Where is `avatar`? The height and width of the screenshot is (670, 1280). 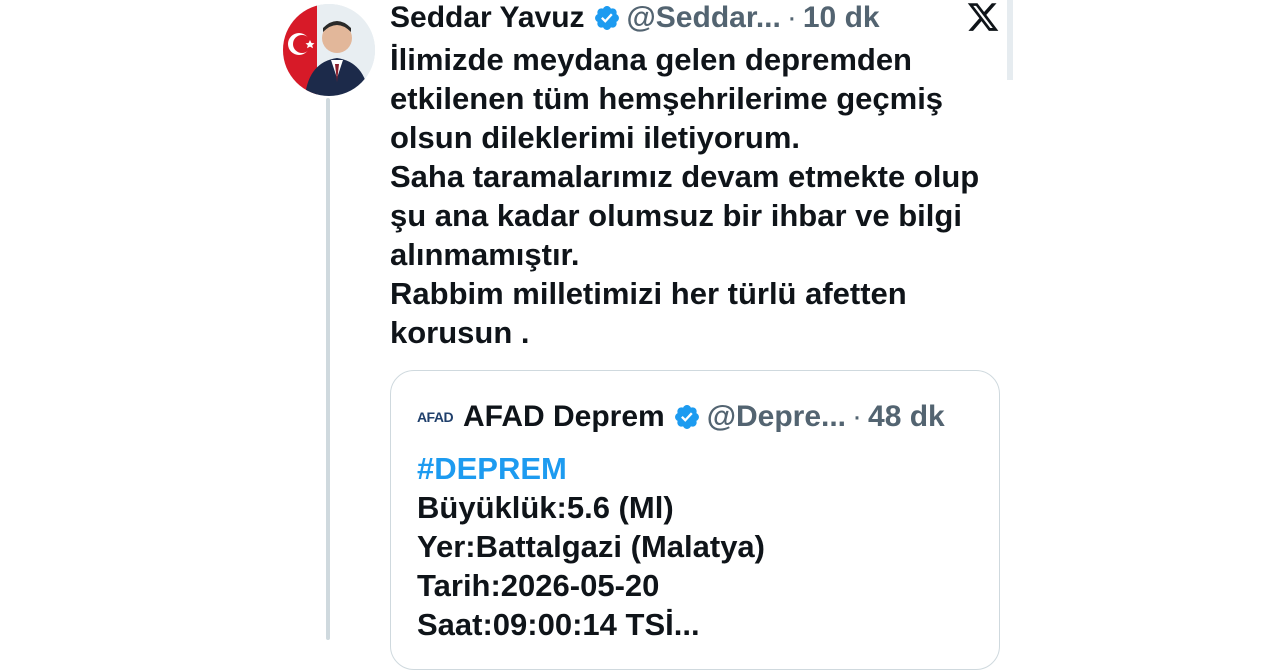 avatar is located at coordinates (329, 50).